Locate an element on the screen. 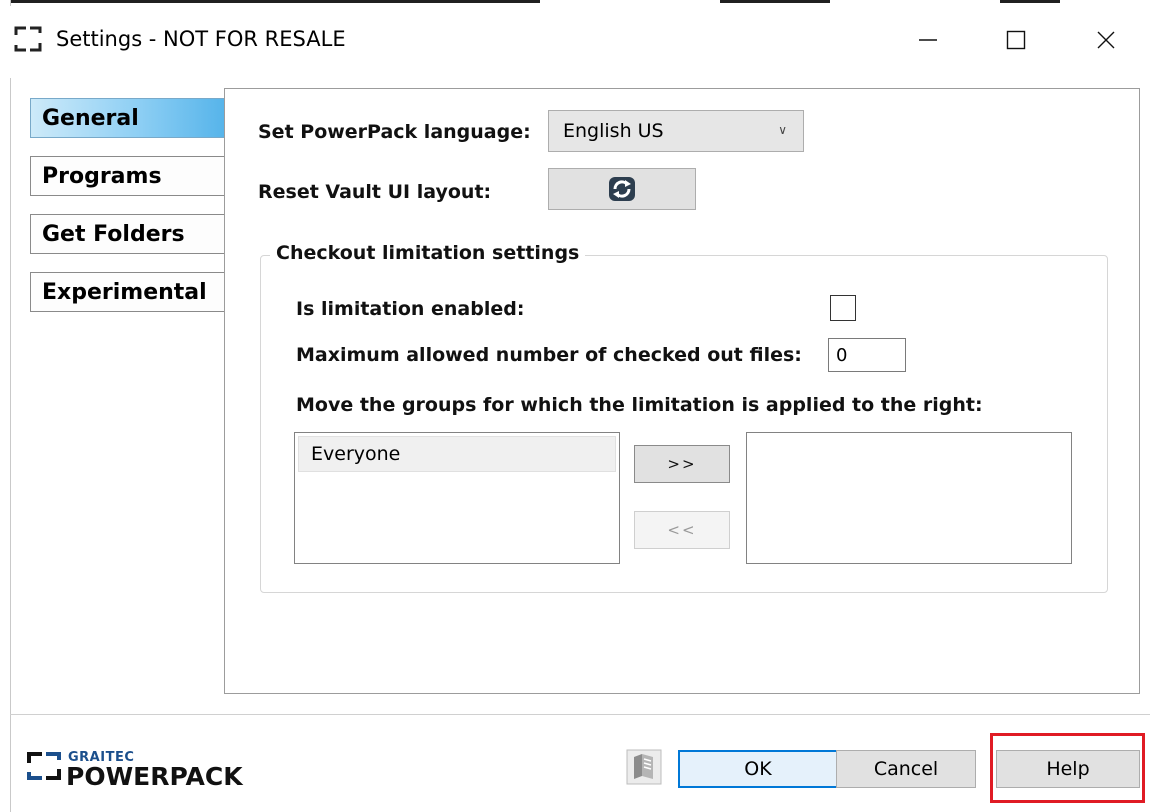  language-label: Set PowerPack language: is located at coordinates (394, 132).